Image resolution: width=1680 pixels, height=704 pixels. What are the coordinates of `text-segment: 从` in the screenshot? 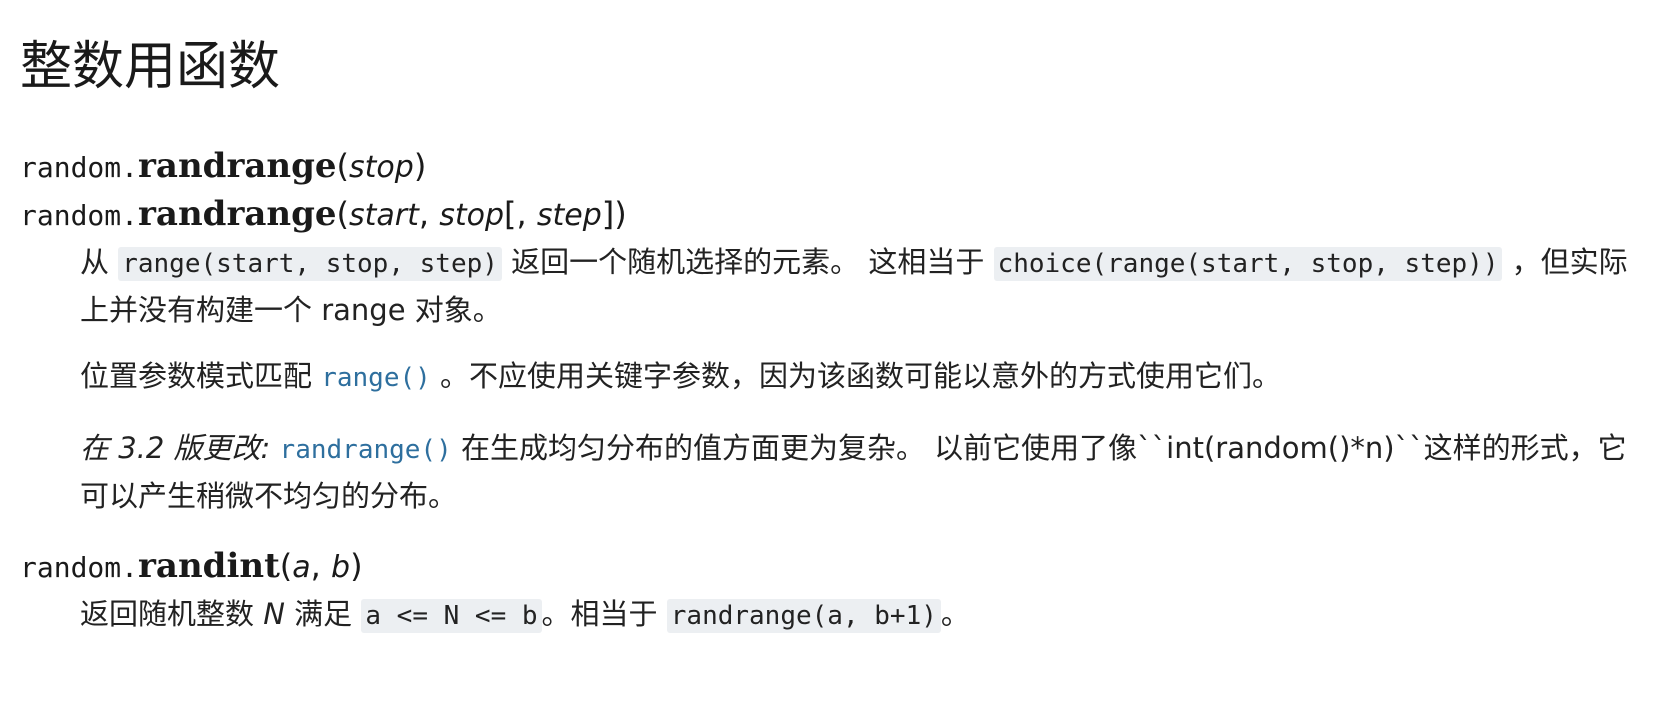 It's located at (99, 262).